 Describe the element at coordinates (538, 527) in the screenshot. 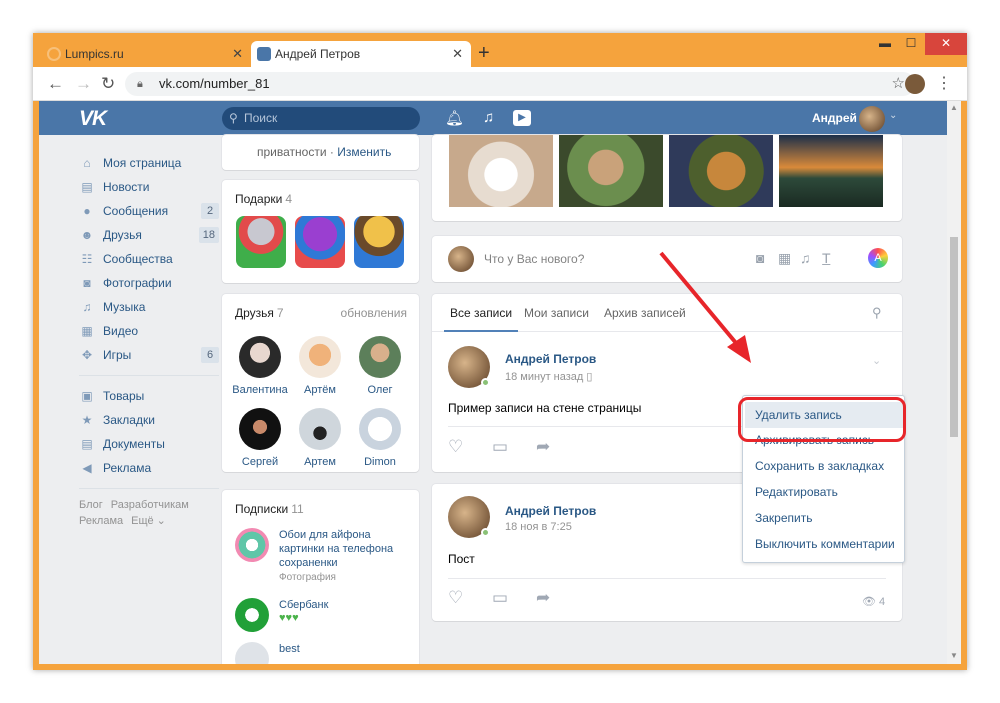

I see `post-time: 18 ноя в 7:25` at that location.